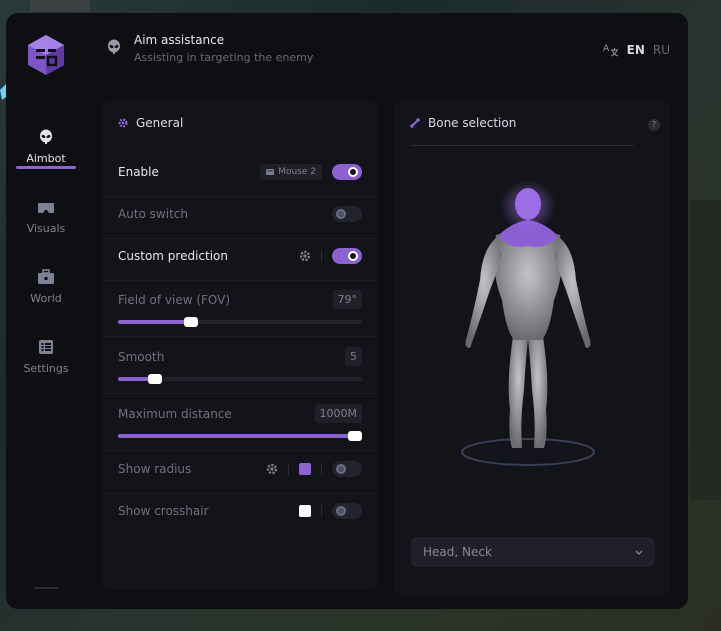  Describe the element at coordinates (155, 322) in the screenshot. I see `fov-slider-fill` at that location.